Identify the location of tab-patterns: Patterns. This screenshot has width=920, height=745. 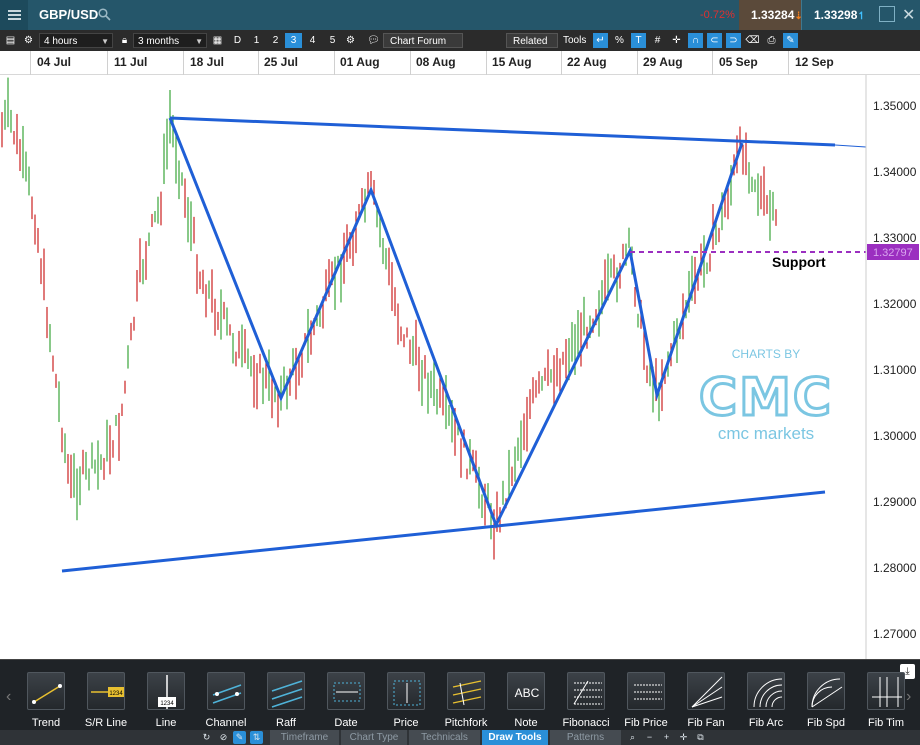
(586, 737).